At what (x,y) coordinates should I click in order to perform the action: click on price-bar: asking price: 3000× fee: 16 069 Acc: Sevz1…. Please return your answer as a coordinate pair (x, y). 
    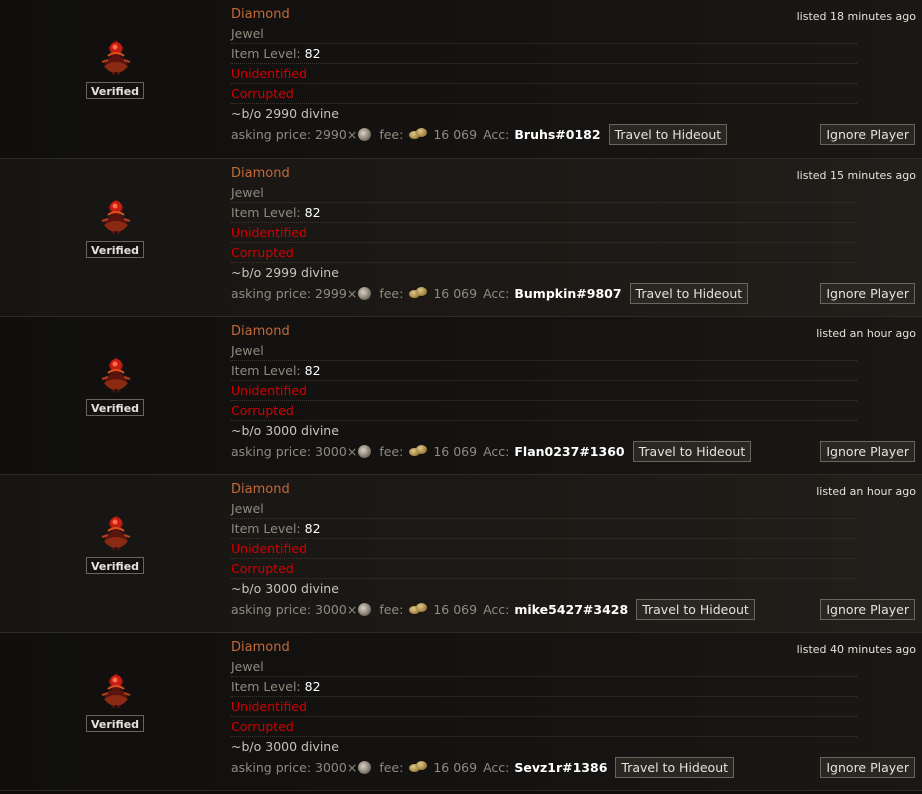
    Looking at the image, I should click on (483, 767).